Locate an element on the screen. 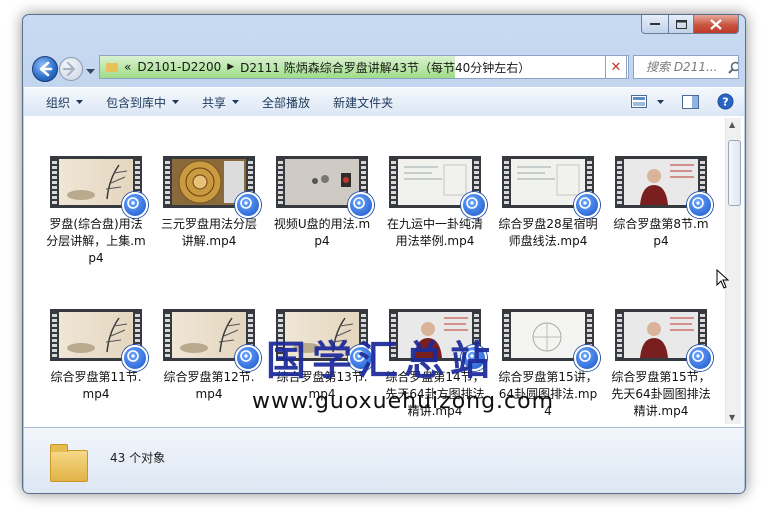 This screenshot has height=512, width=766. back-arrow-icon is located at coordinates (46, 69).